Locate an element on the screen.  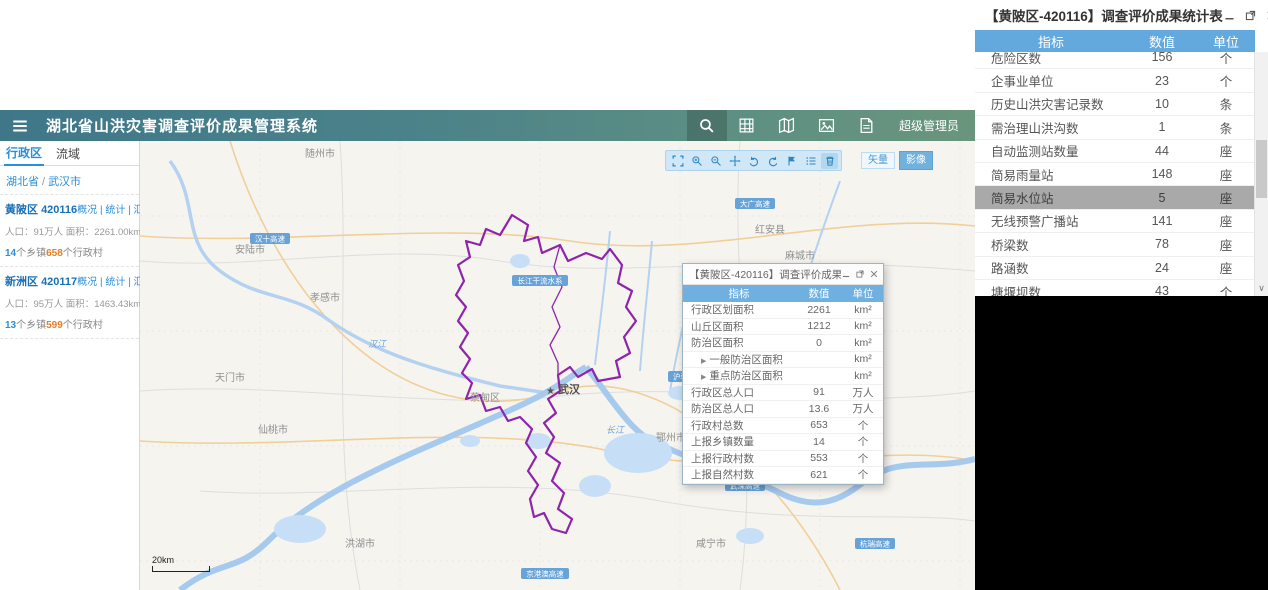
menu-icon is located at coordinates (20, 126).